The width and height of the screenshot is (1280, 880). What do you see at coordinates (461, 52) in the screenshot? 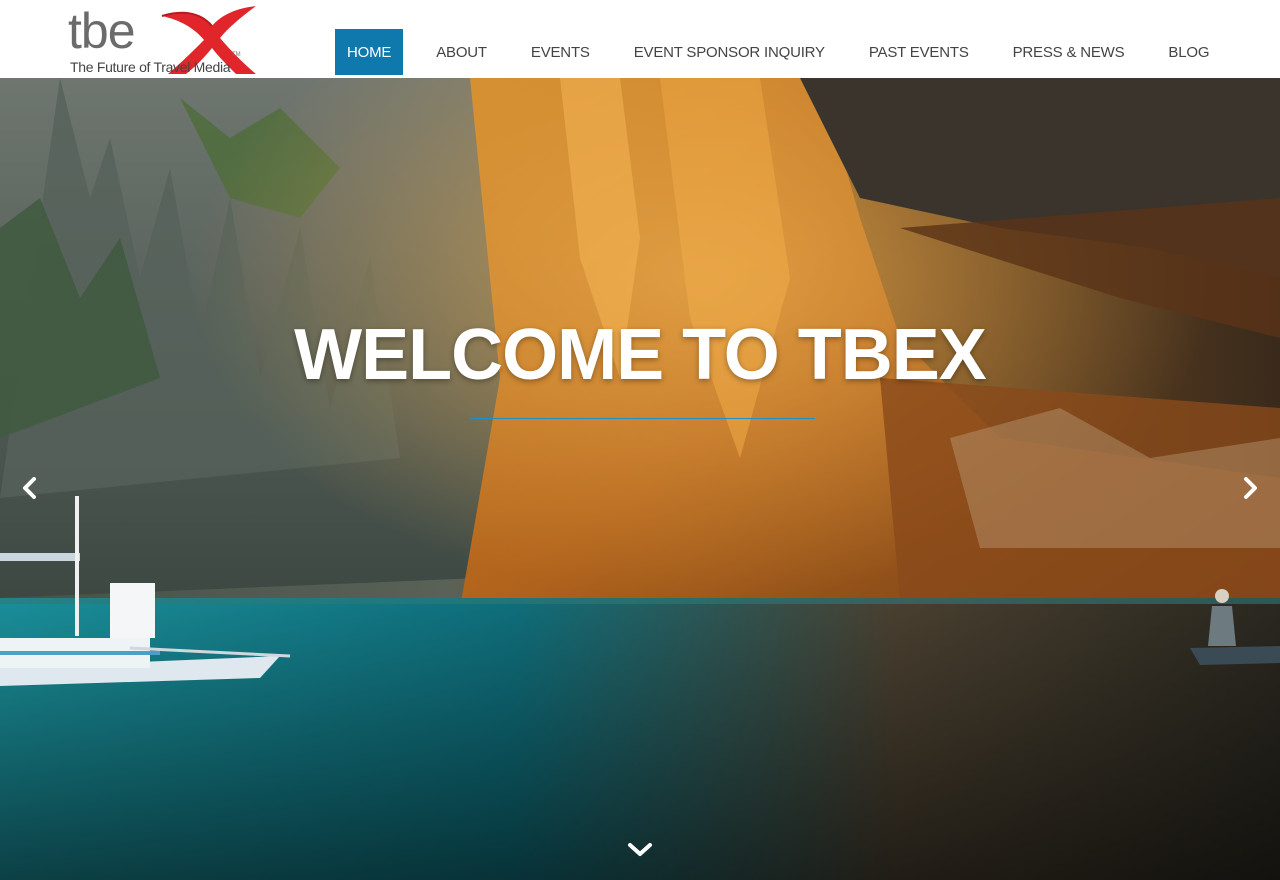
I see `nav-item-about: ABOUT` at bounding box center [461, 52].